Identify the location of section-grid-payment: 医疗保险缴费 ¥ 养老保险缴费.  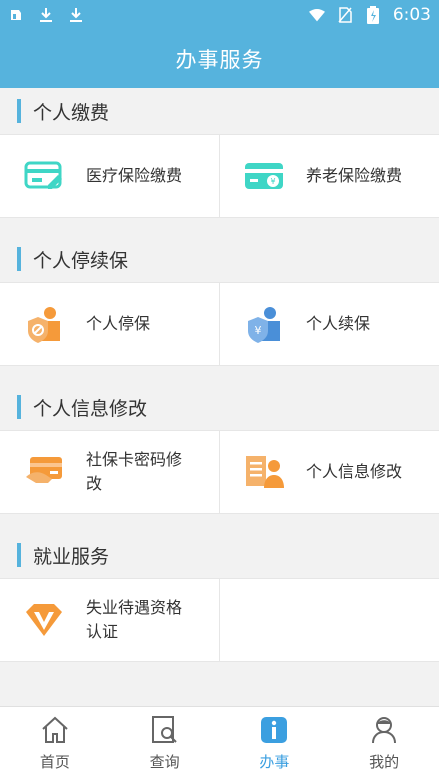
(219, 176).